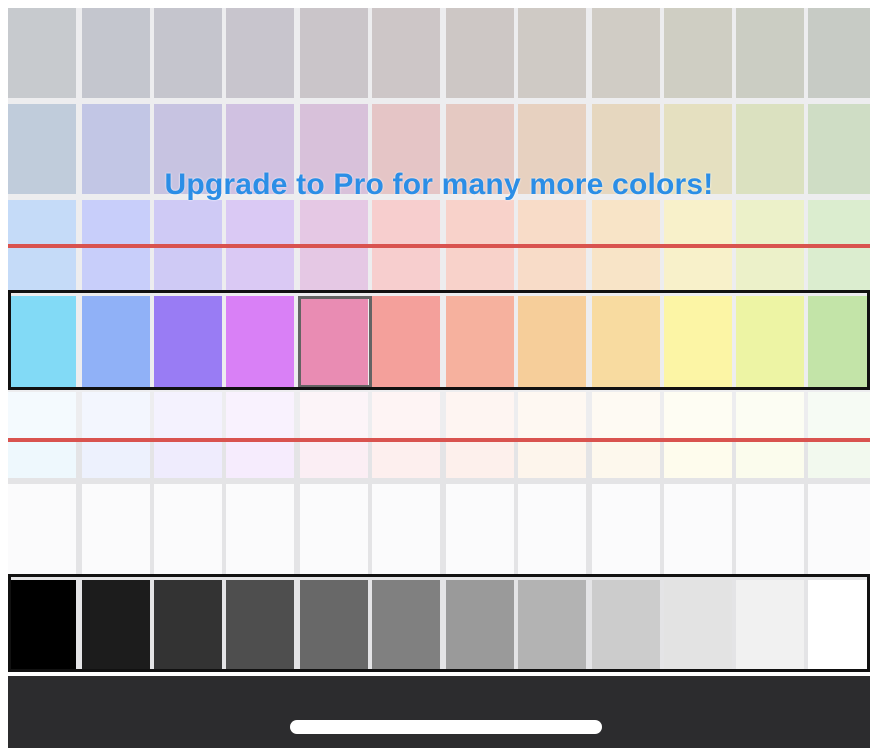 The width and height of the screenshot is (870, 748). I want to click on left-margin, so click(4, 374).